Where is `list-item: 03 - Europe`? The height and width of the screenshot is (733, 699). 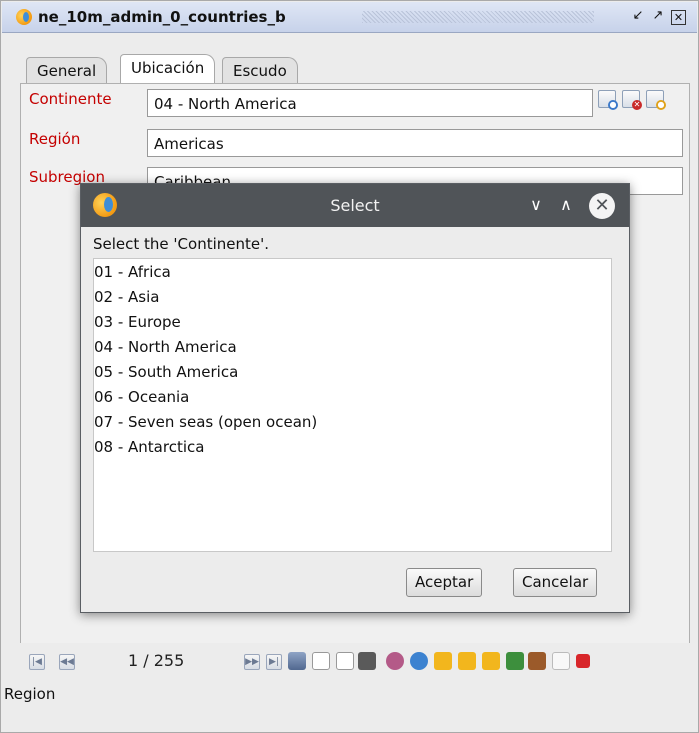 list-item: 03 - Europe is located at coordinates (344, 322).